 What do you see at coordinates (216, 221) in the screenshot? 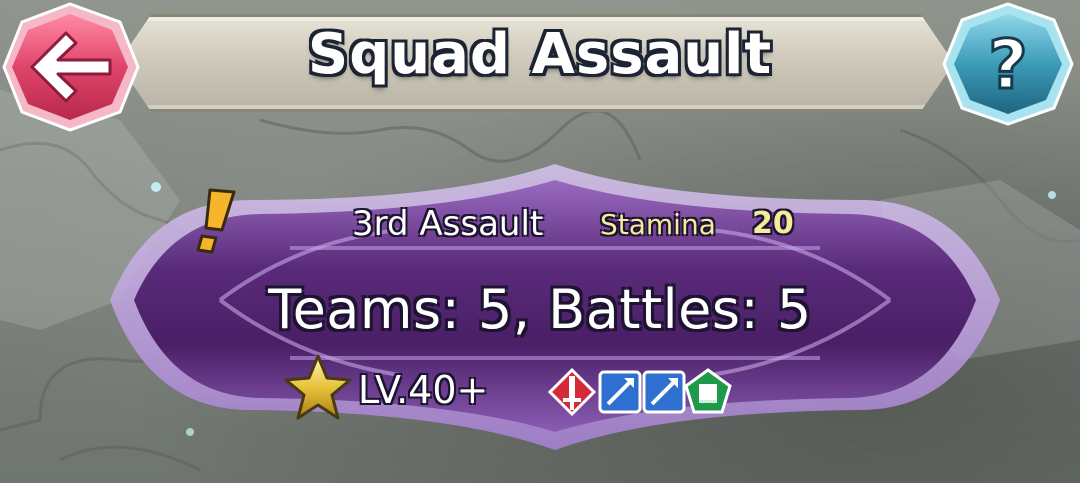
I see `exclamation-icon` at bounding box center [216, 221].